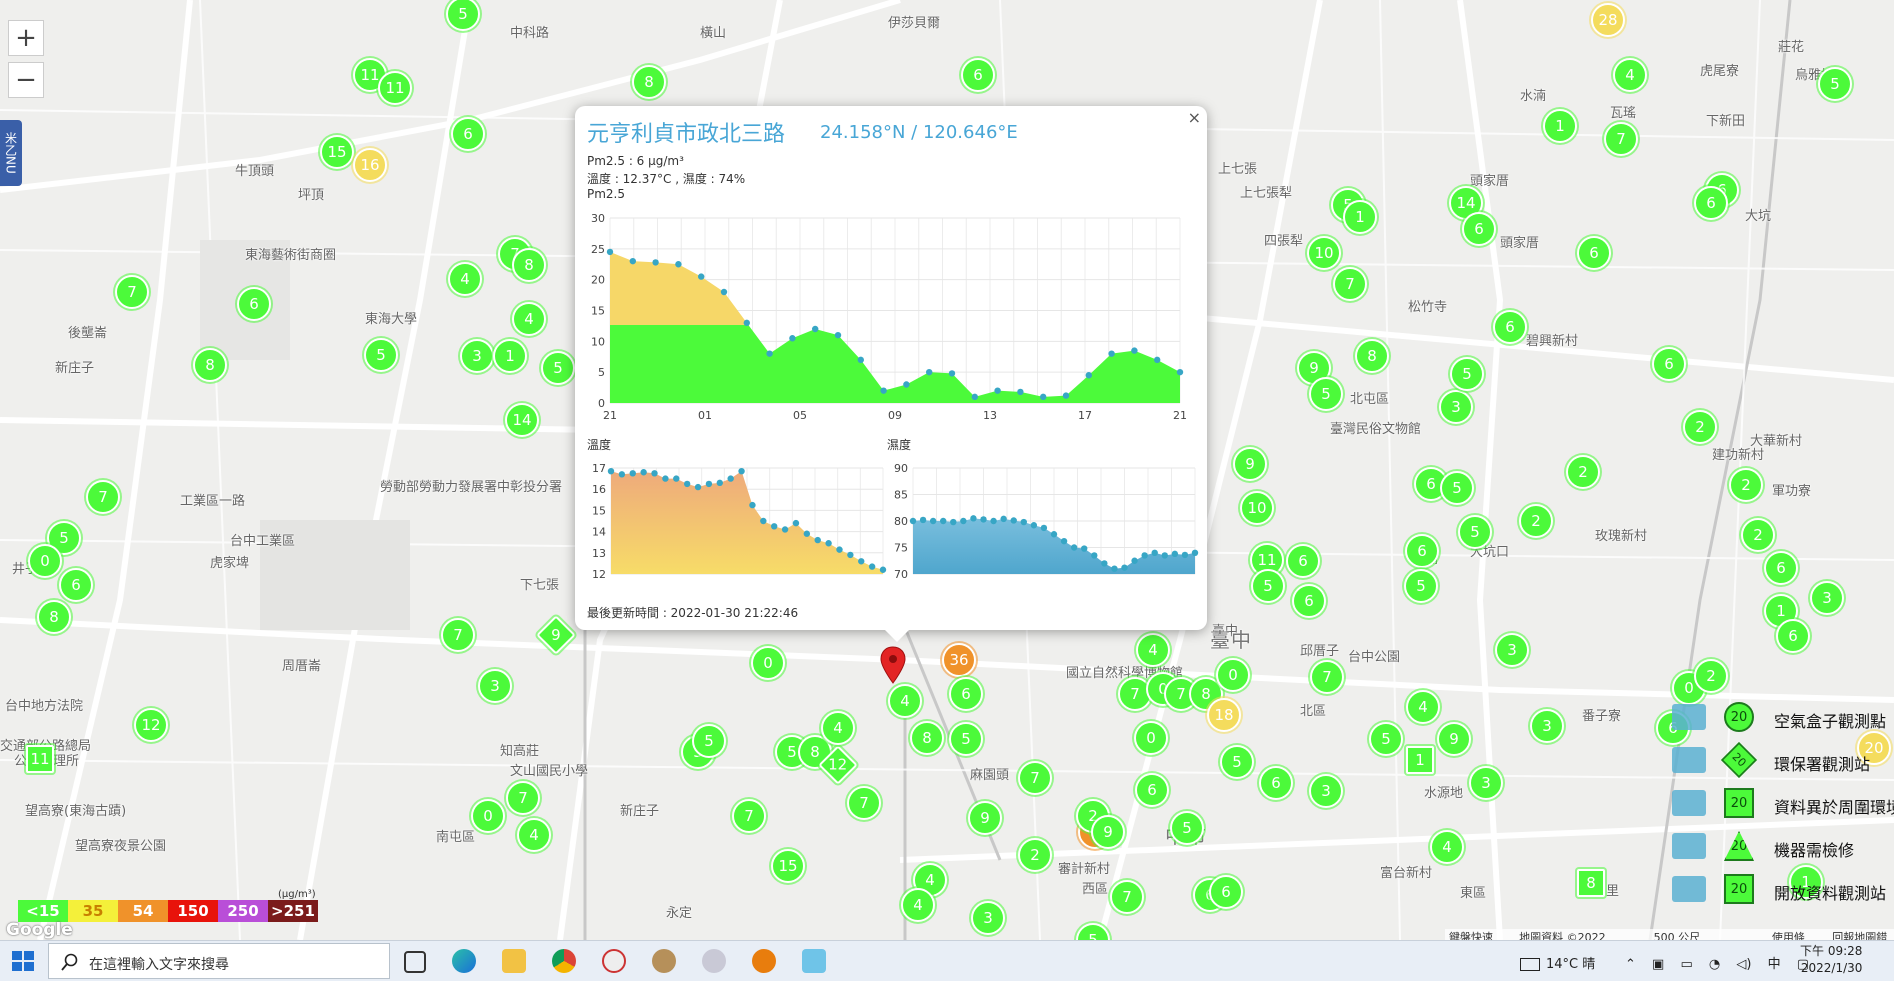 The image size is (1894, 981). Describe the element at coordinates (26, 38) in the screenshot. I see `zoom-in-button: +` at that location.